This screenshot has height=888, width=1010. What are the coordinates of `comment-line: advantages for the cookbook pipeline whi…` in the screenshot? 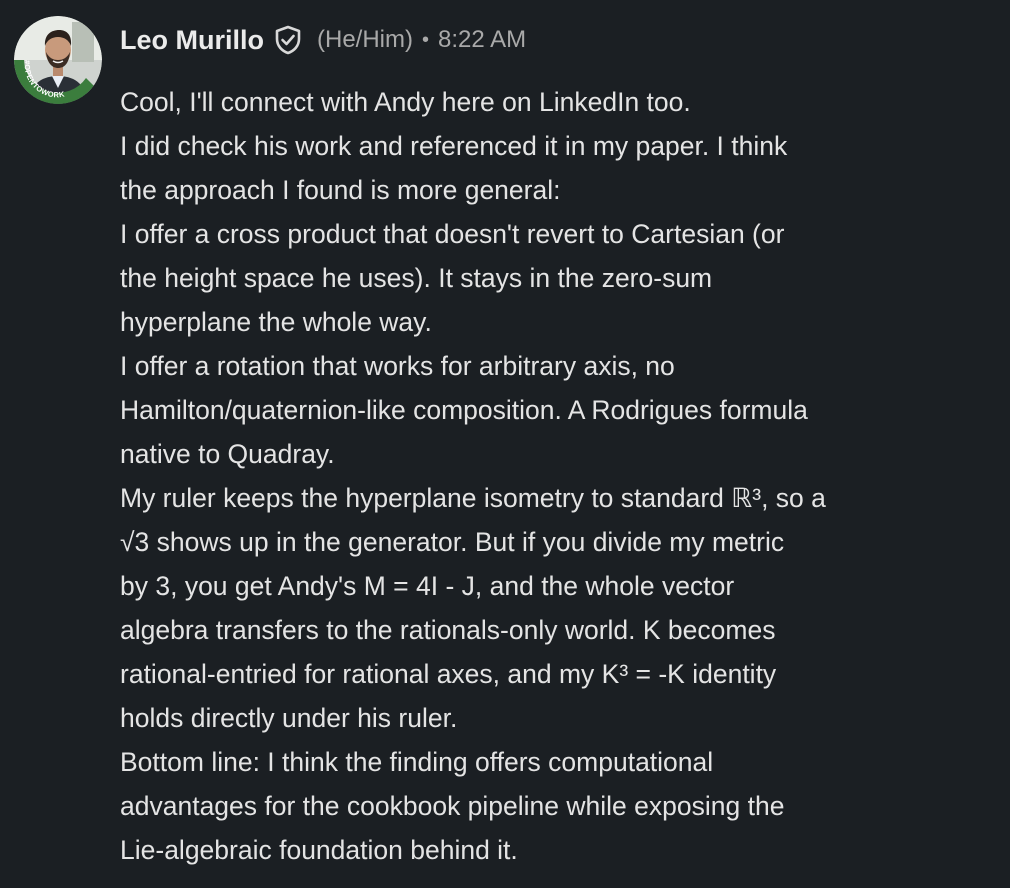 It's located at (452, 806).